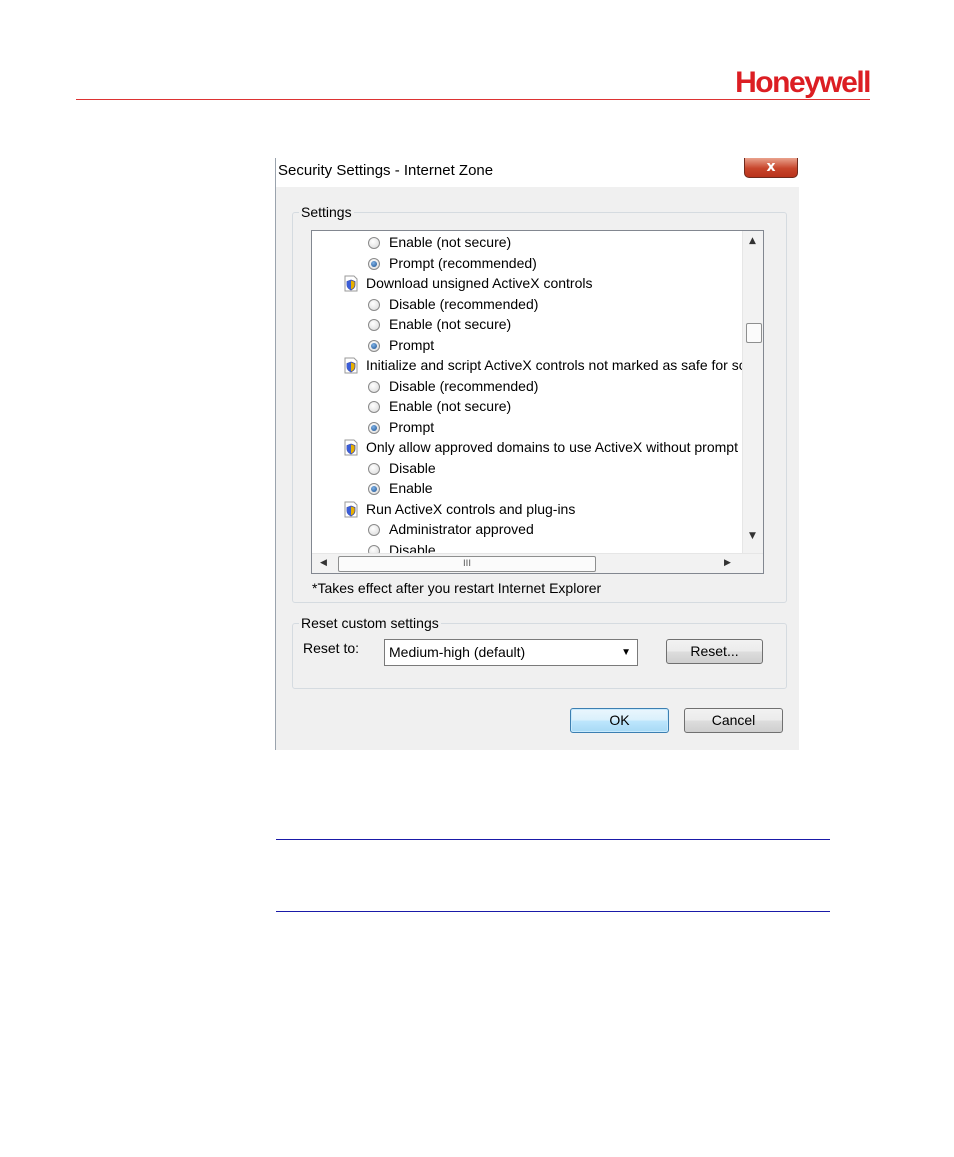 The width and height of the screenshot is (954, 1157). Describe the element at coordinates (553, 839) in the screenshot. I see `document-rule-top` at that location.